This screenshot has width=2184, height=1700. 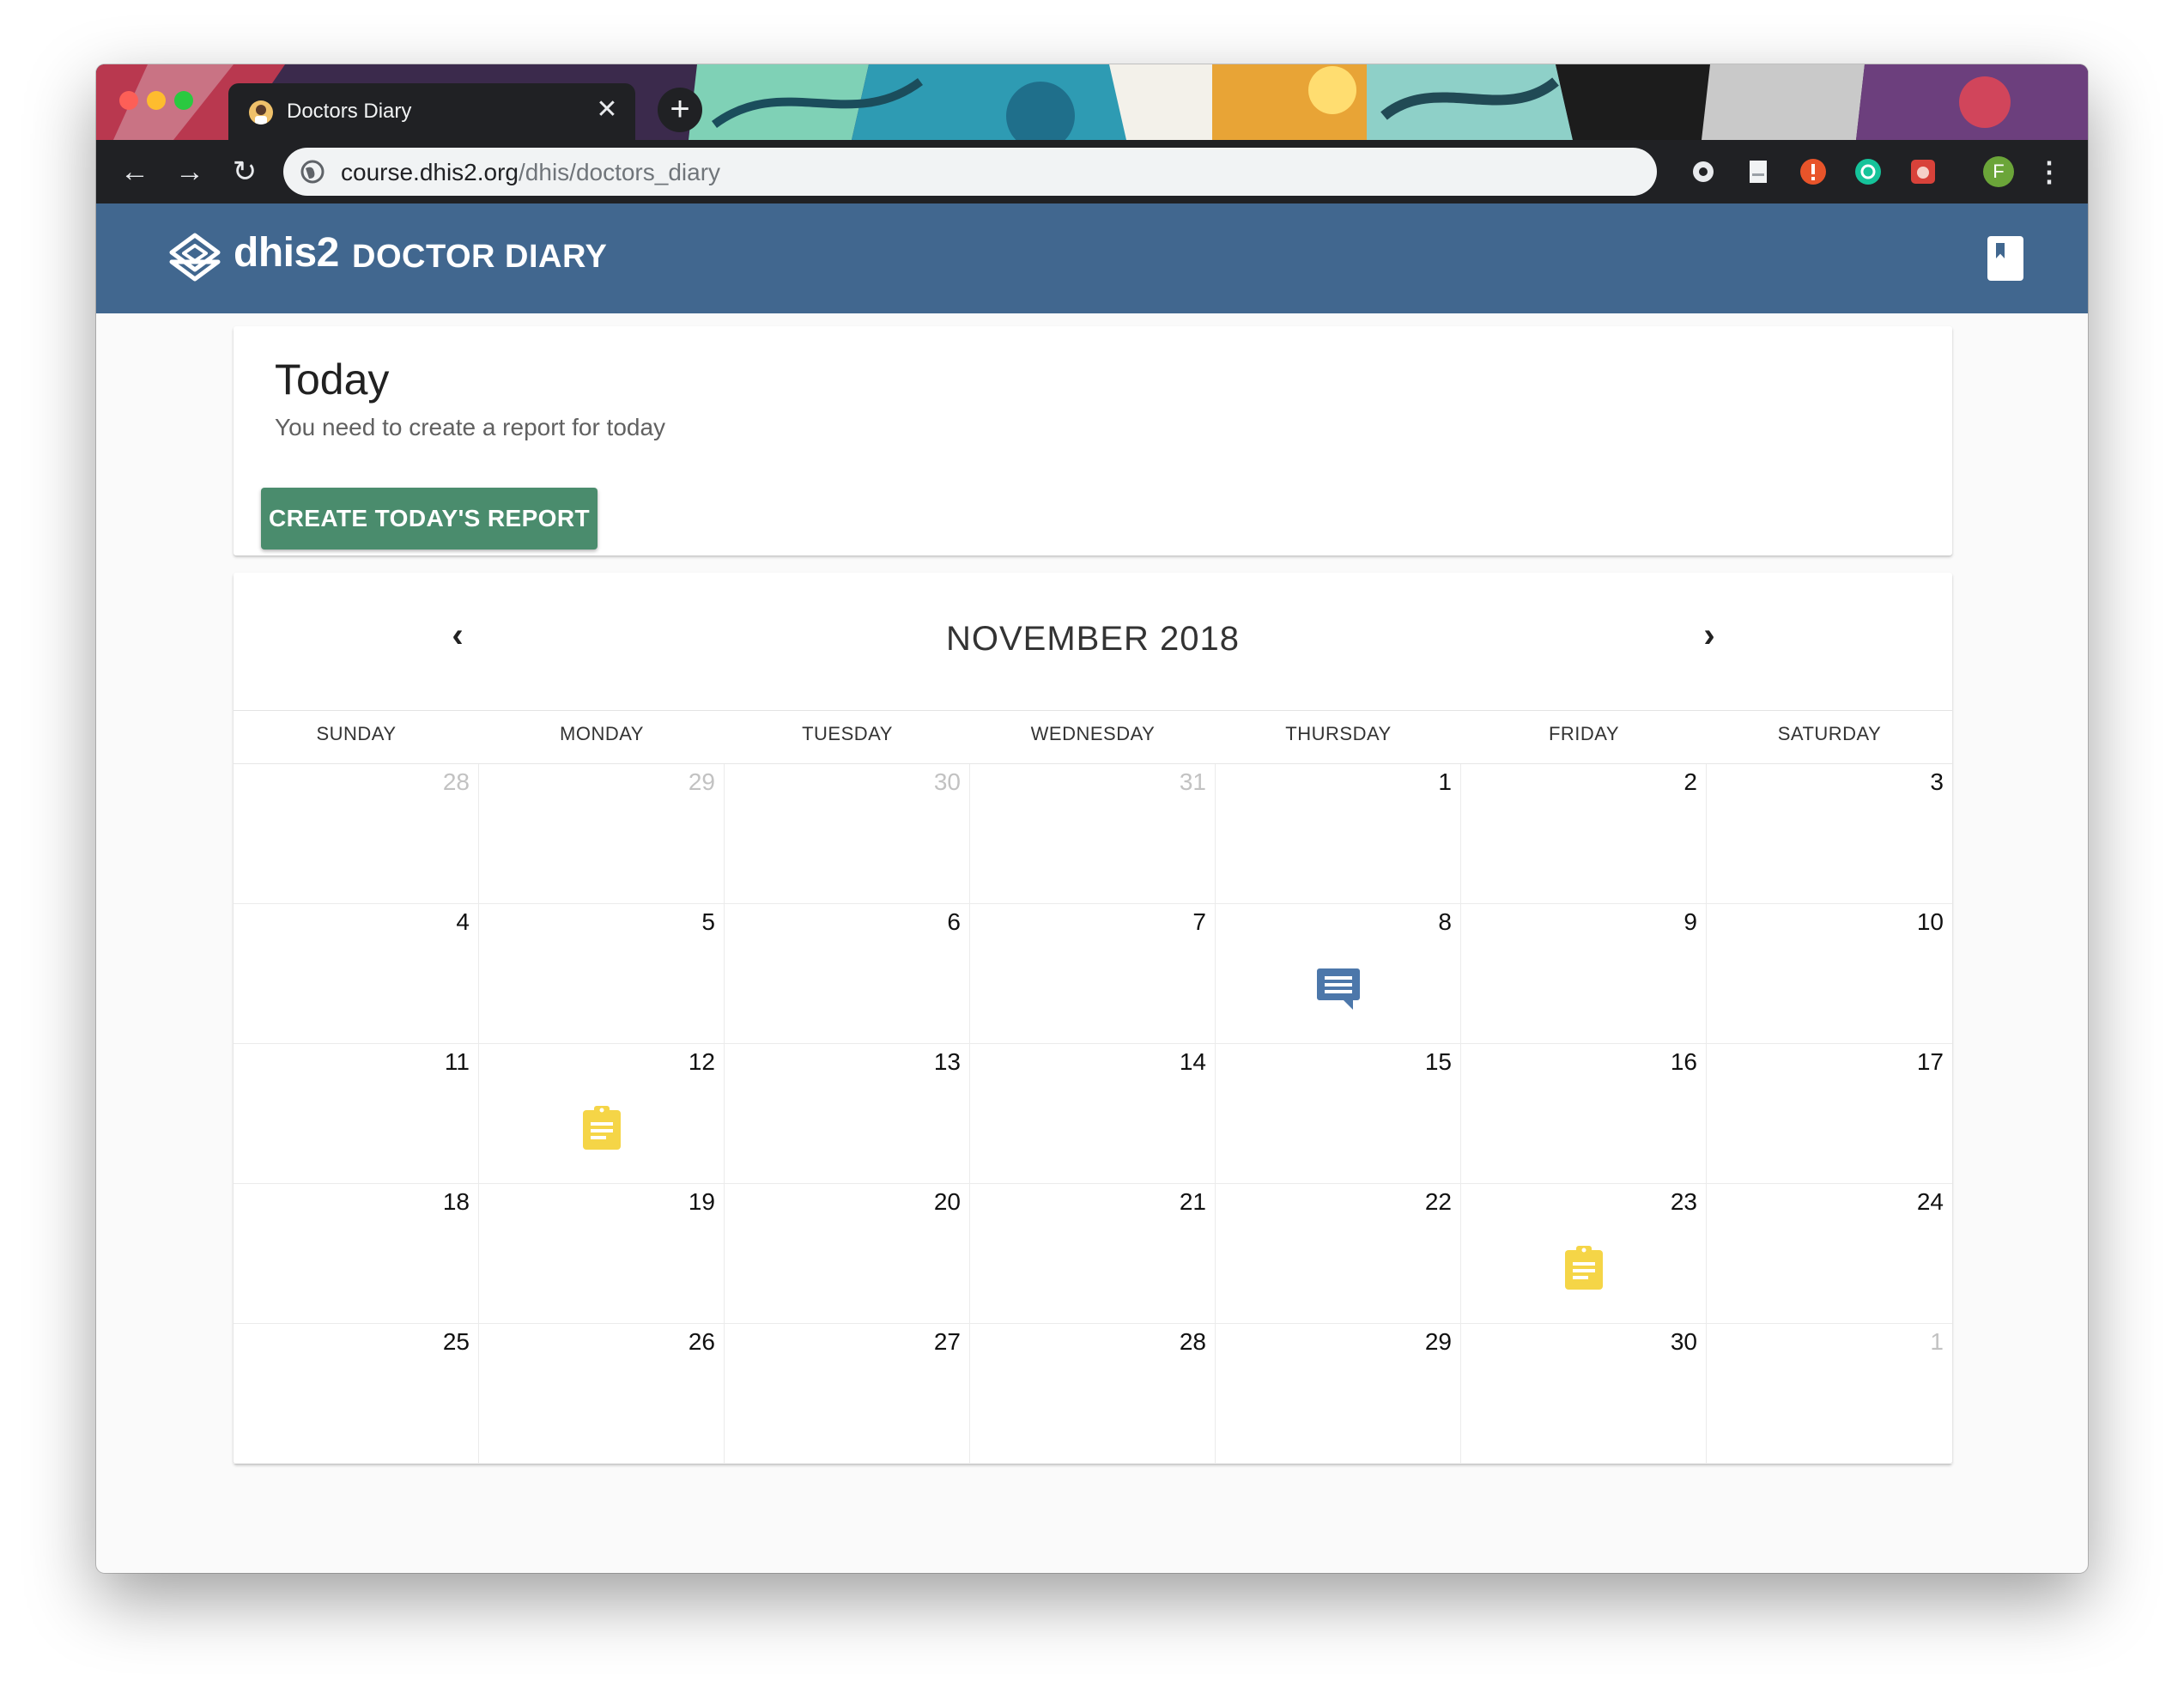 What do you see at coordinates (1710, 635) in the screenshot?
I see `next-month-chevron-icon: ›` at bounding box center [1710, 635].